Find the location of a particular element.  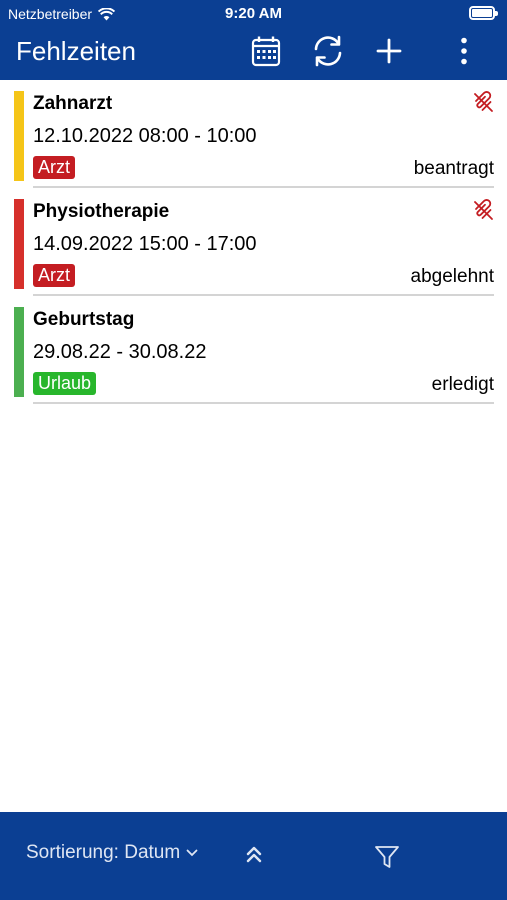

item-title: Zahnarzt is located at coordinates (73, 103).